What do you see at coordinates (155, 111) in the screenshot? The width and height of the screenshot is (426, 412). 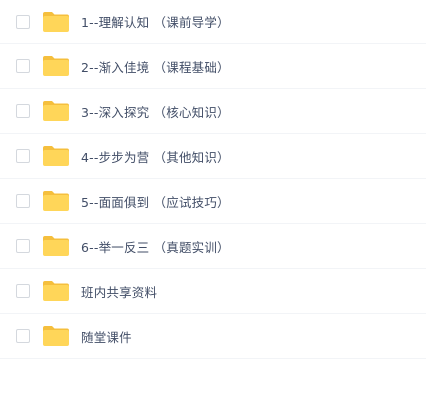 I see `file-name: 3--深入探究 （核心知识）` at bounding box center [155, 111].